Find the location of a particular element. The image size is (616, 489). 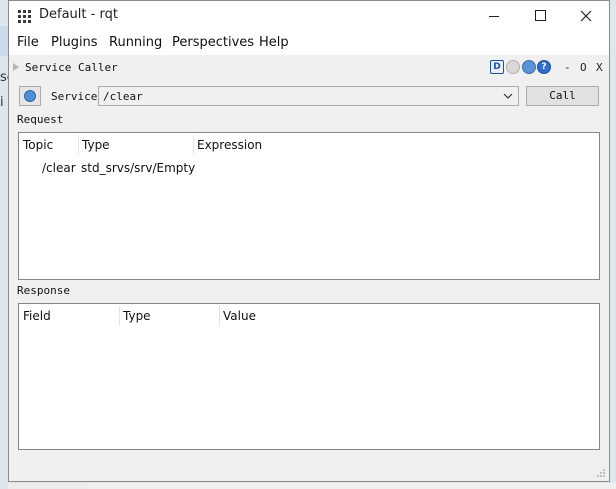

menu-running: Running is located at coordinates (135, 42).